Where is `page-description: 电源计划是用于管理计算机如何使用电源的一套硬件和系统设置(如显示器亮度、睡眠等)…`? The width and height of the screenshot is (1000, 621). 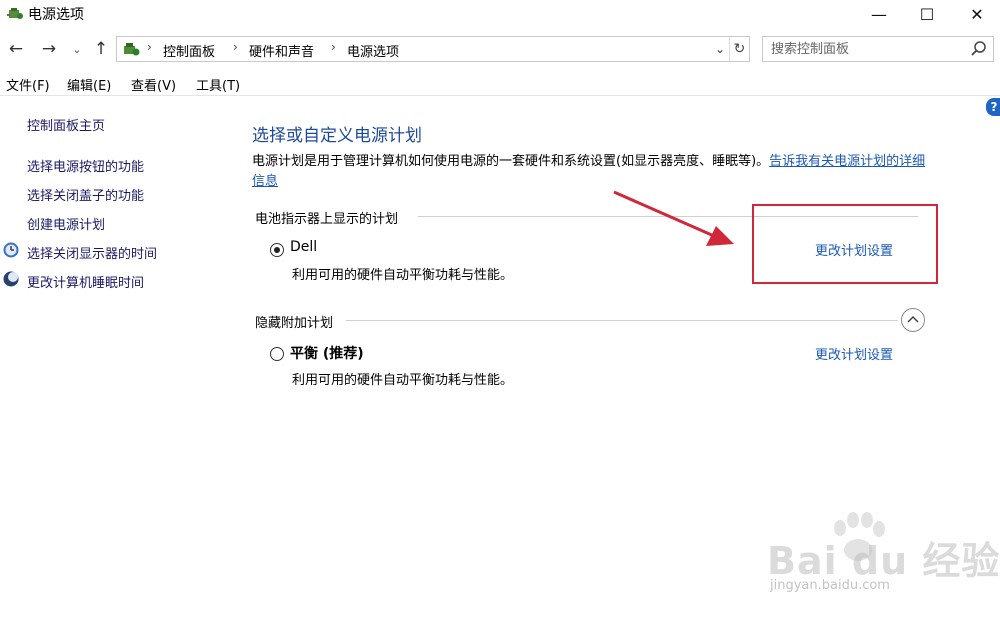 page-description: 电源计划是用于管理计算机如何使用电源的一套硬件和系统设置(如显示器亮度、睡眠等)… is located at coordinates (592, 172).